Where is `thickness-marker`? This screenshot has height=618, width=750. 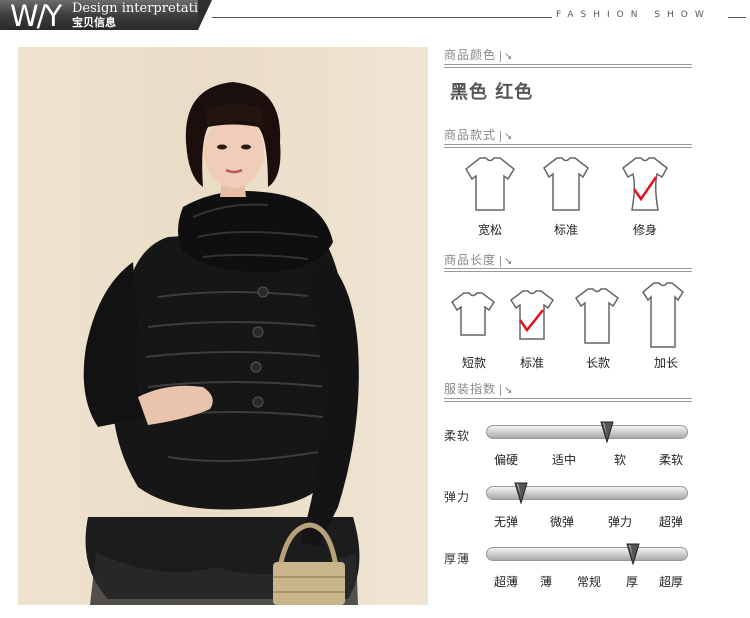 thickness-marker is located at coordinates (633, 554).